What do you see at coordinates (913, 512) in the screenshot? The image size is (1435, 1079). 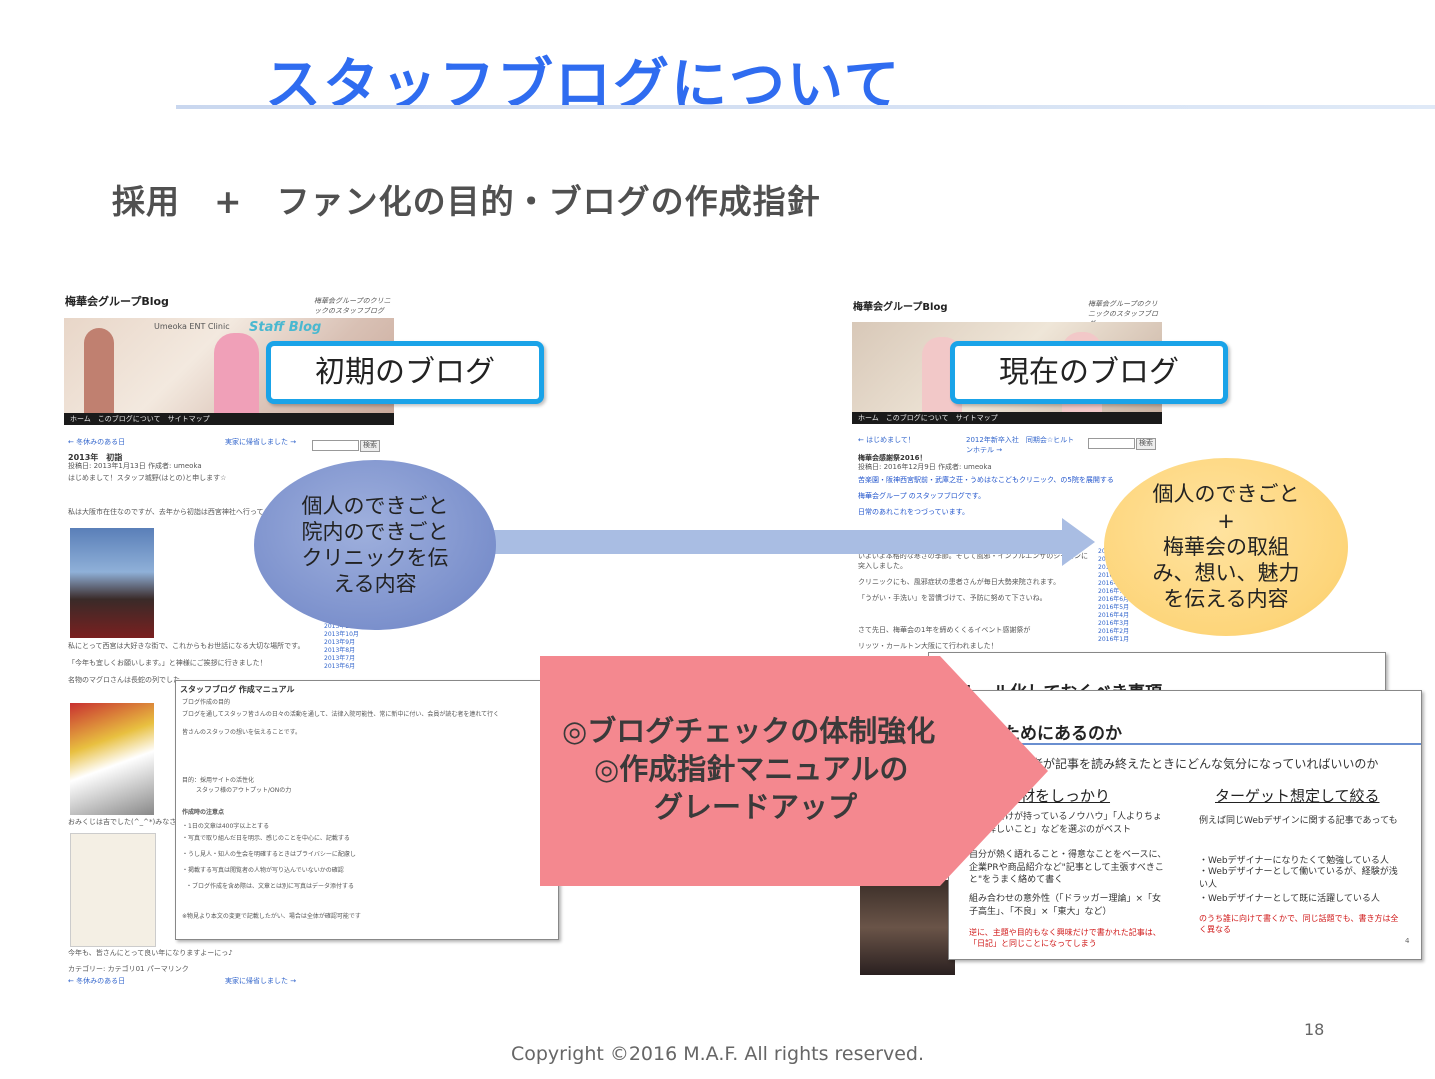 I see `post-line: 日常のあれこれをつづっています。` at bounding box center [913, 512].